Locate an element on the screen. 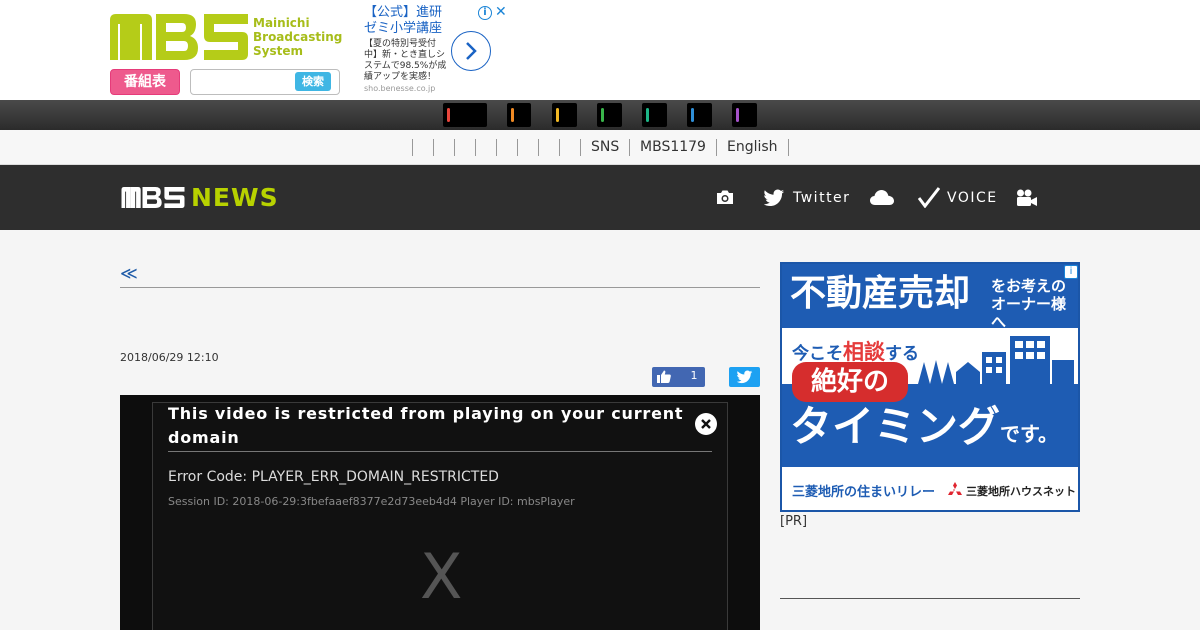 The width and height of the screenshot is (1200, 630). ad-body: 【夏の特別号受付中】新・とき直しシステムで98.5%が成績アップを実感！ is located at coordinates (406, 61).